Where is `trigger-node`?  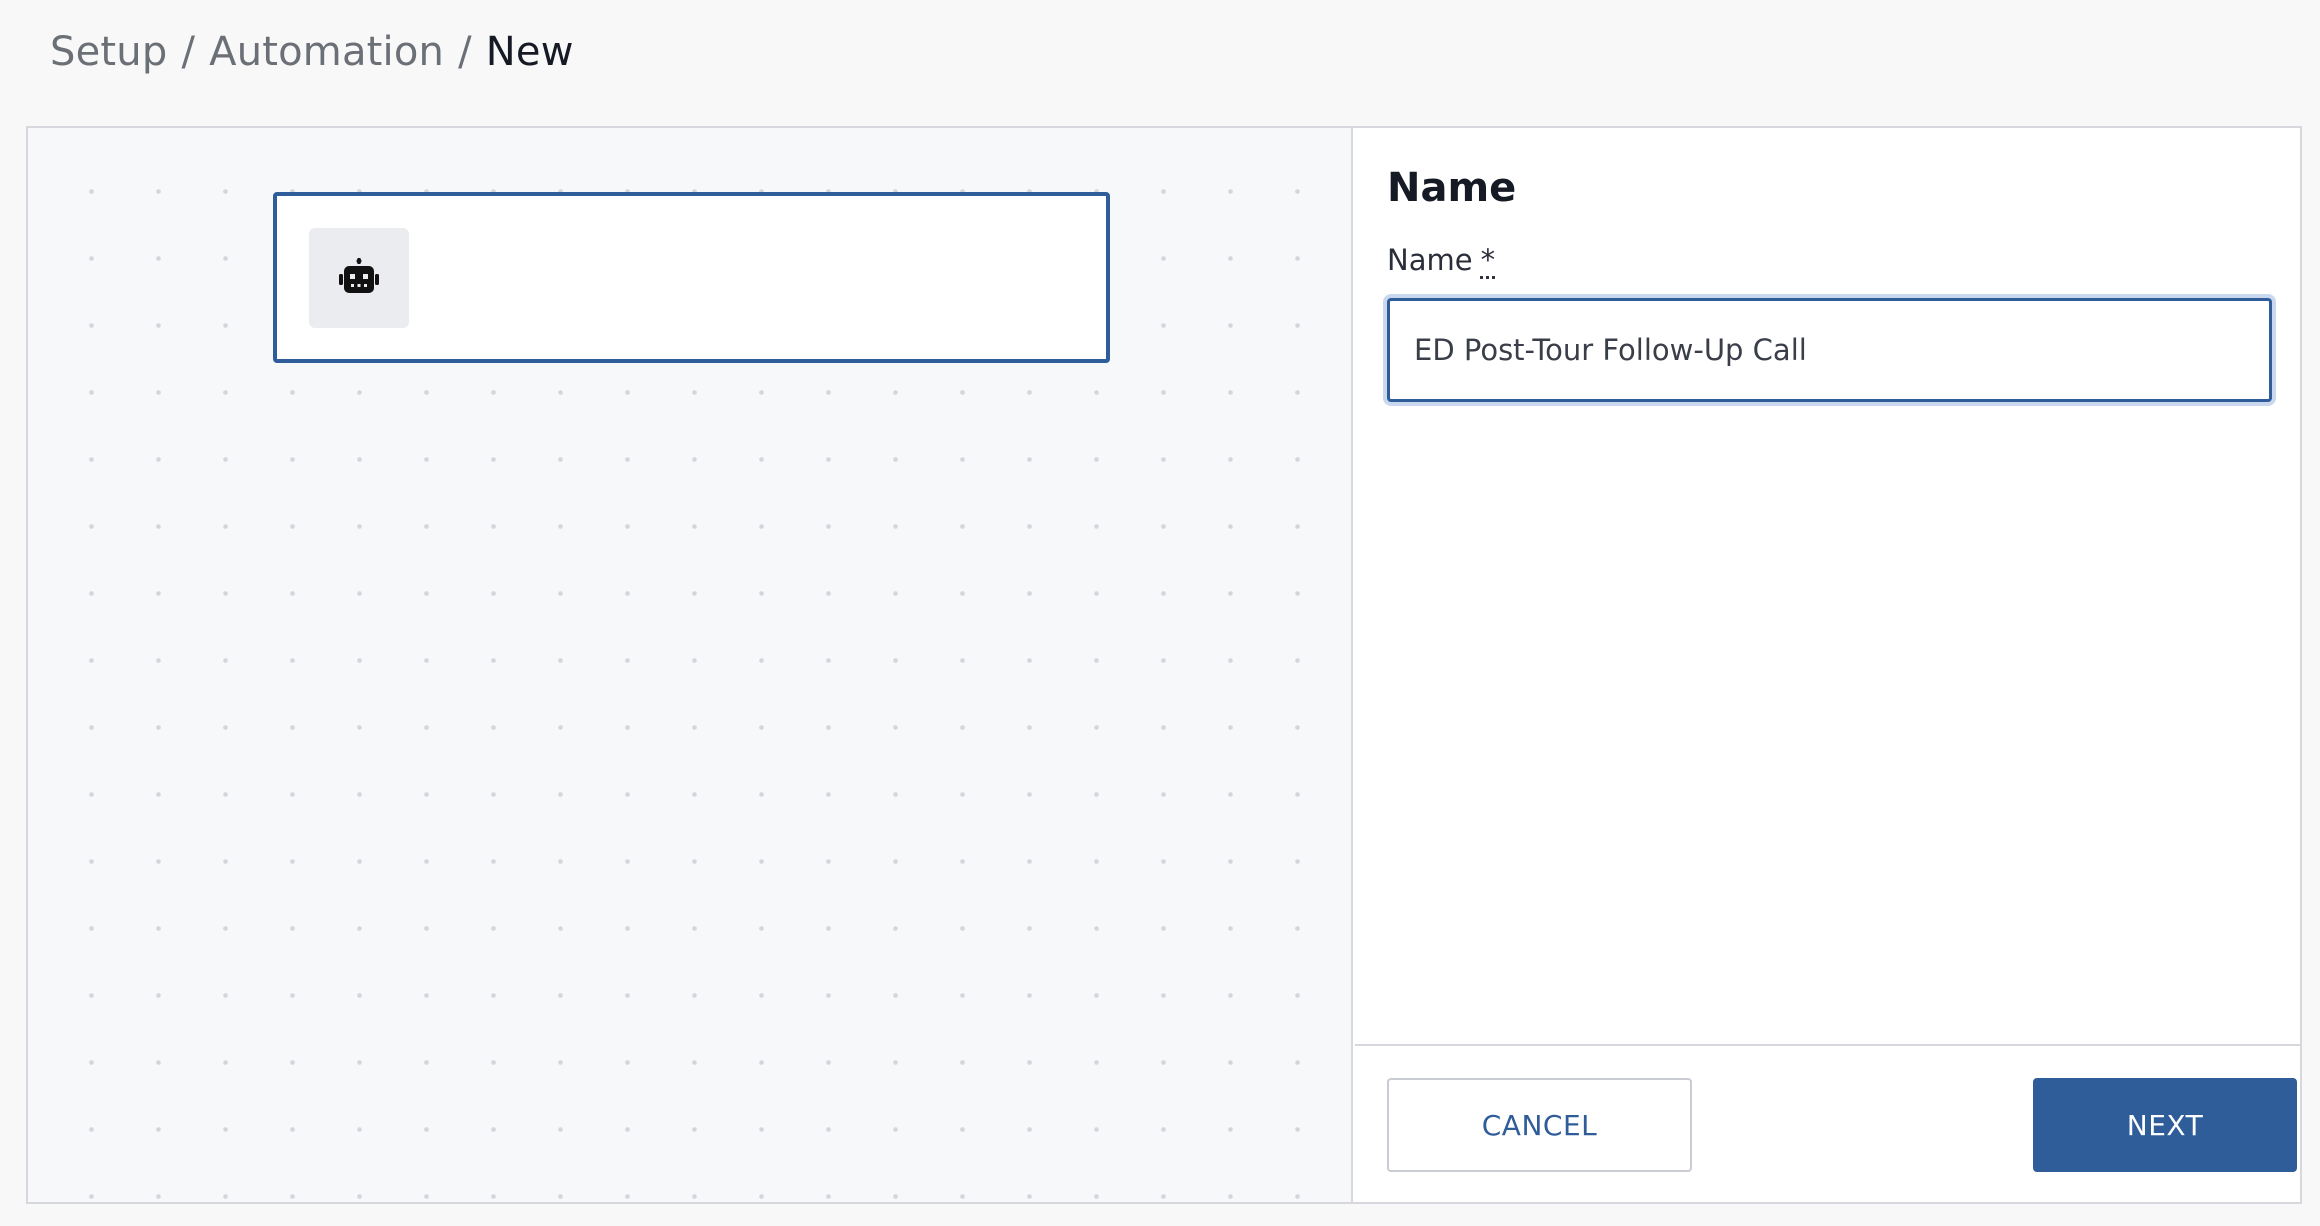
trigger-node is located at coordinates (691, 277).